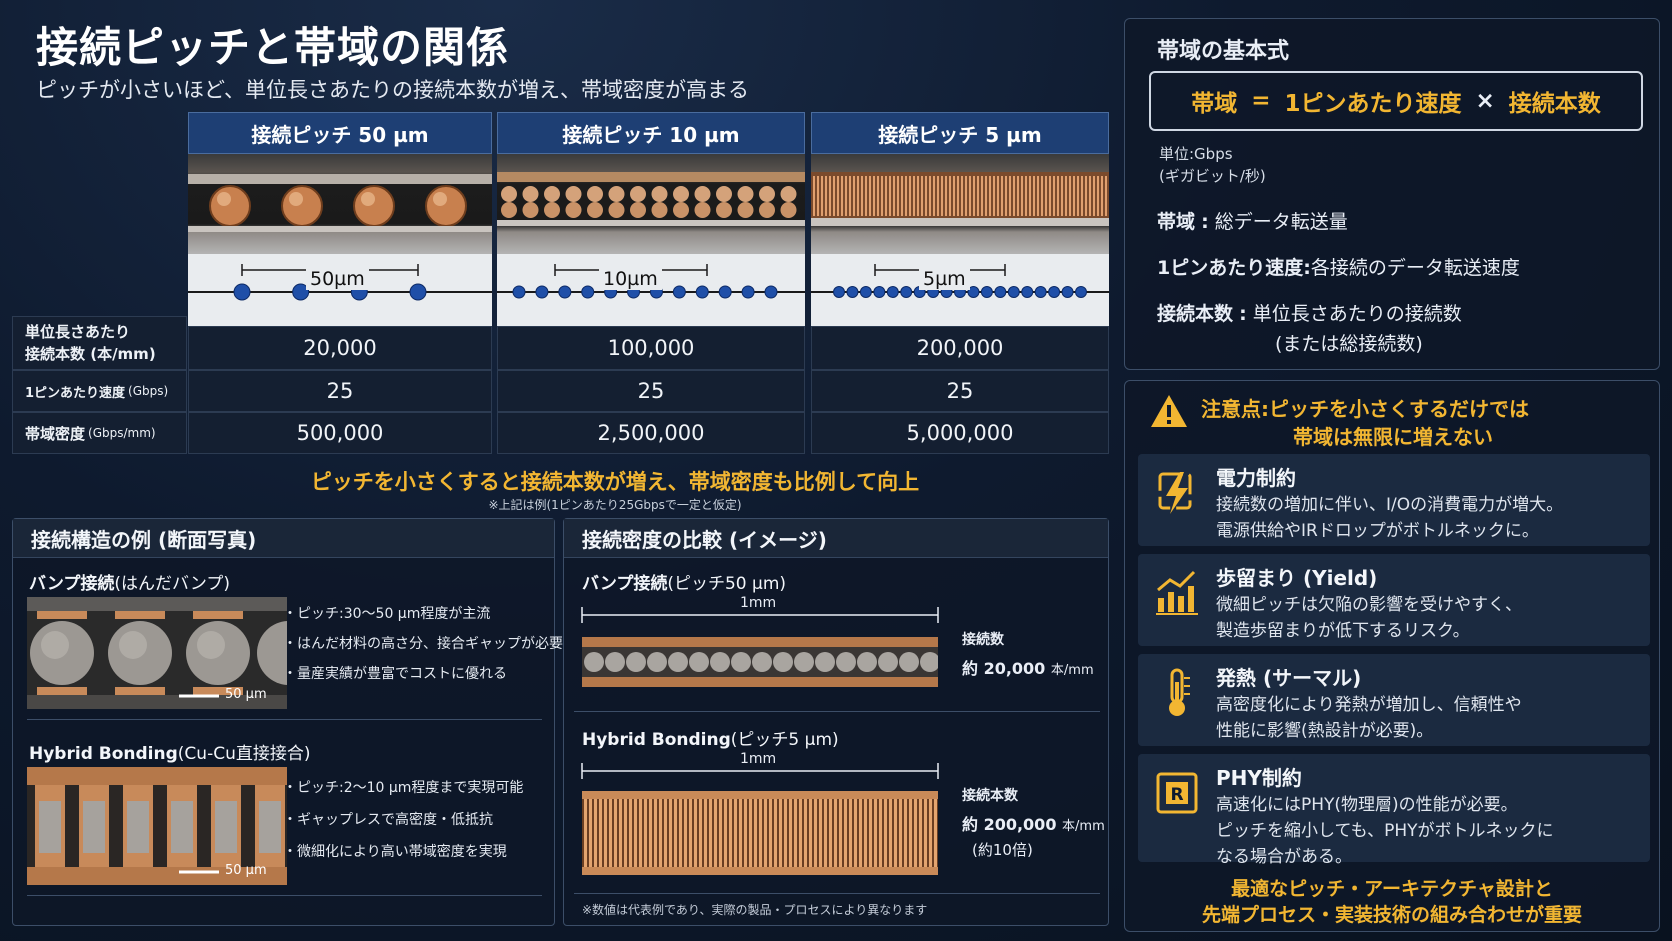 The height and width of the screenshot is (941, 1672). I want to click on row-label-density: 単位長さあたり 接続本数 (本/mm), so click(99, 343).